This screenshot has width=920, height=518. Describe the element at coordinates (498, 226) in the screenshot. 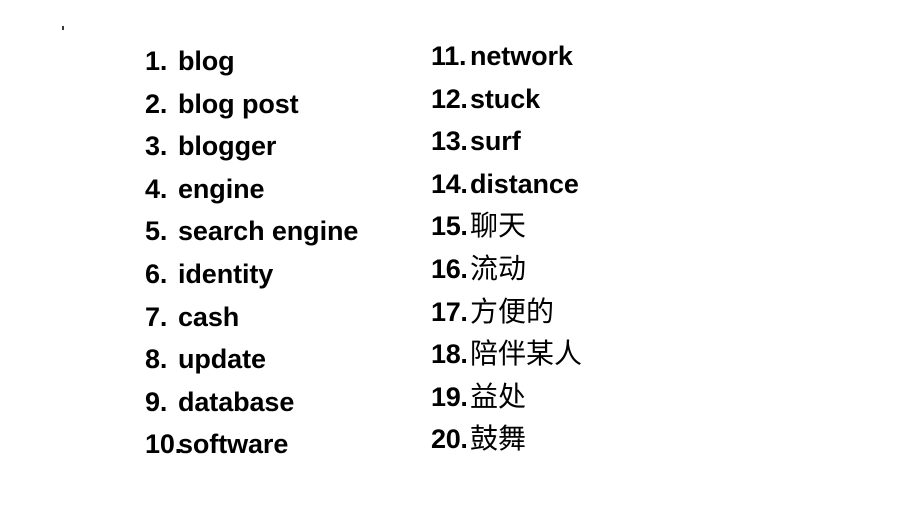

I see `list-item-text: 聊天` at that location.